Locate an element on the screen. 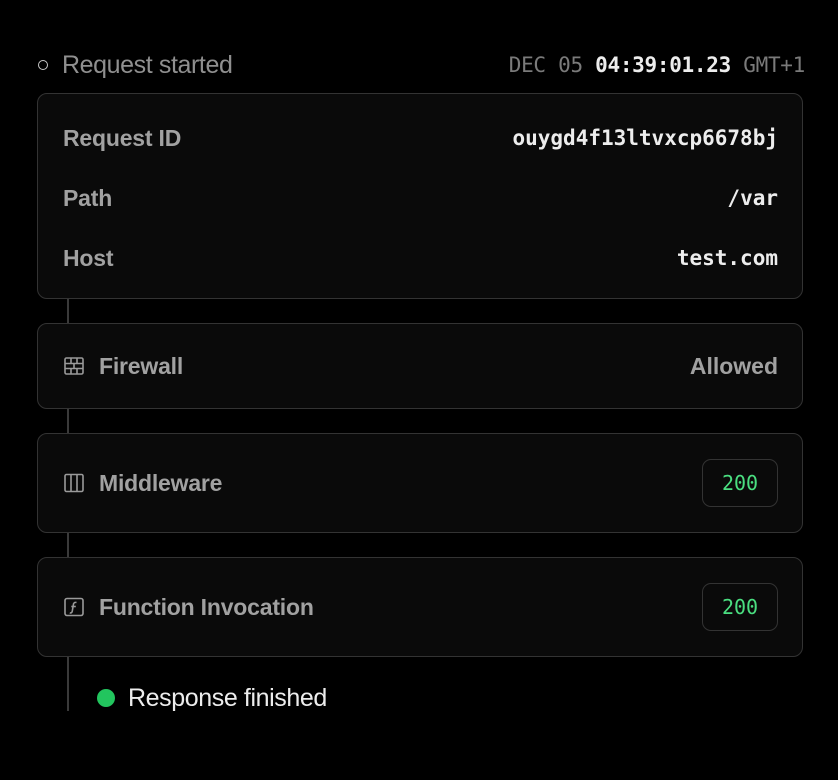 The height and width of the screenshot is (780, 838). middleware-step-title-group: Middleware is located at coordinates (142, 483).